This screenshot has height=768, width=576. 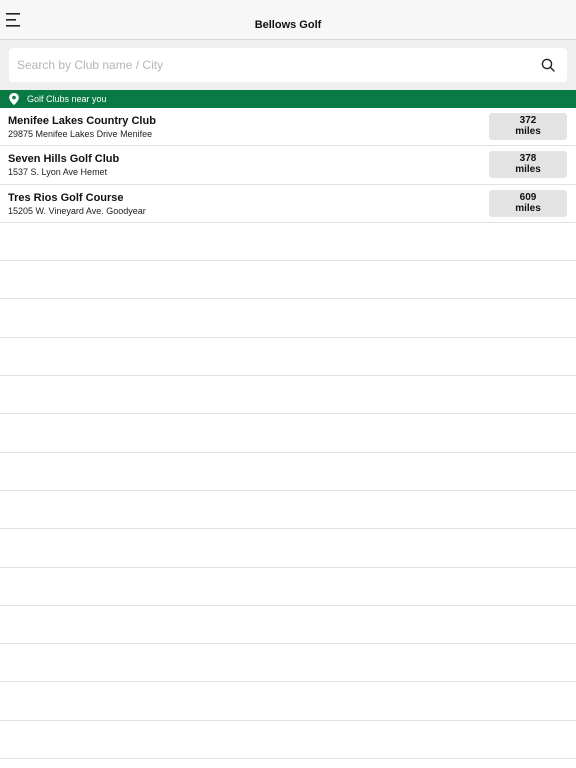 I want to click on distance-badge: 378 miles, so click(x=528, y=165).